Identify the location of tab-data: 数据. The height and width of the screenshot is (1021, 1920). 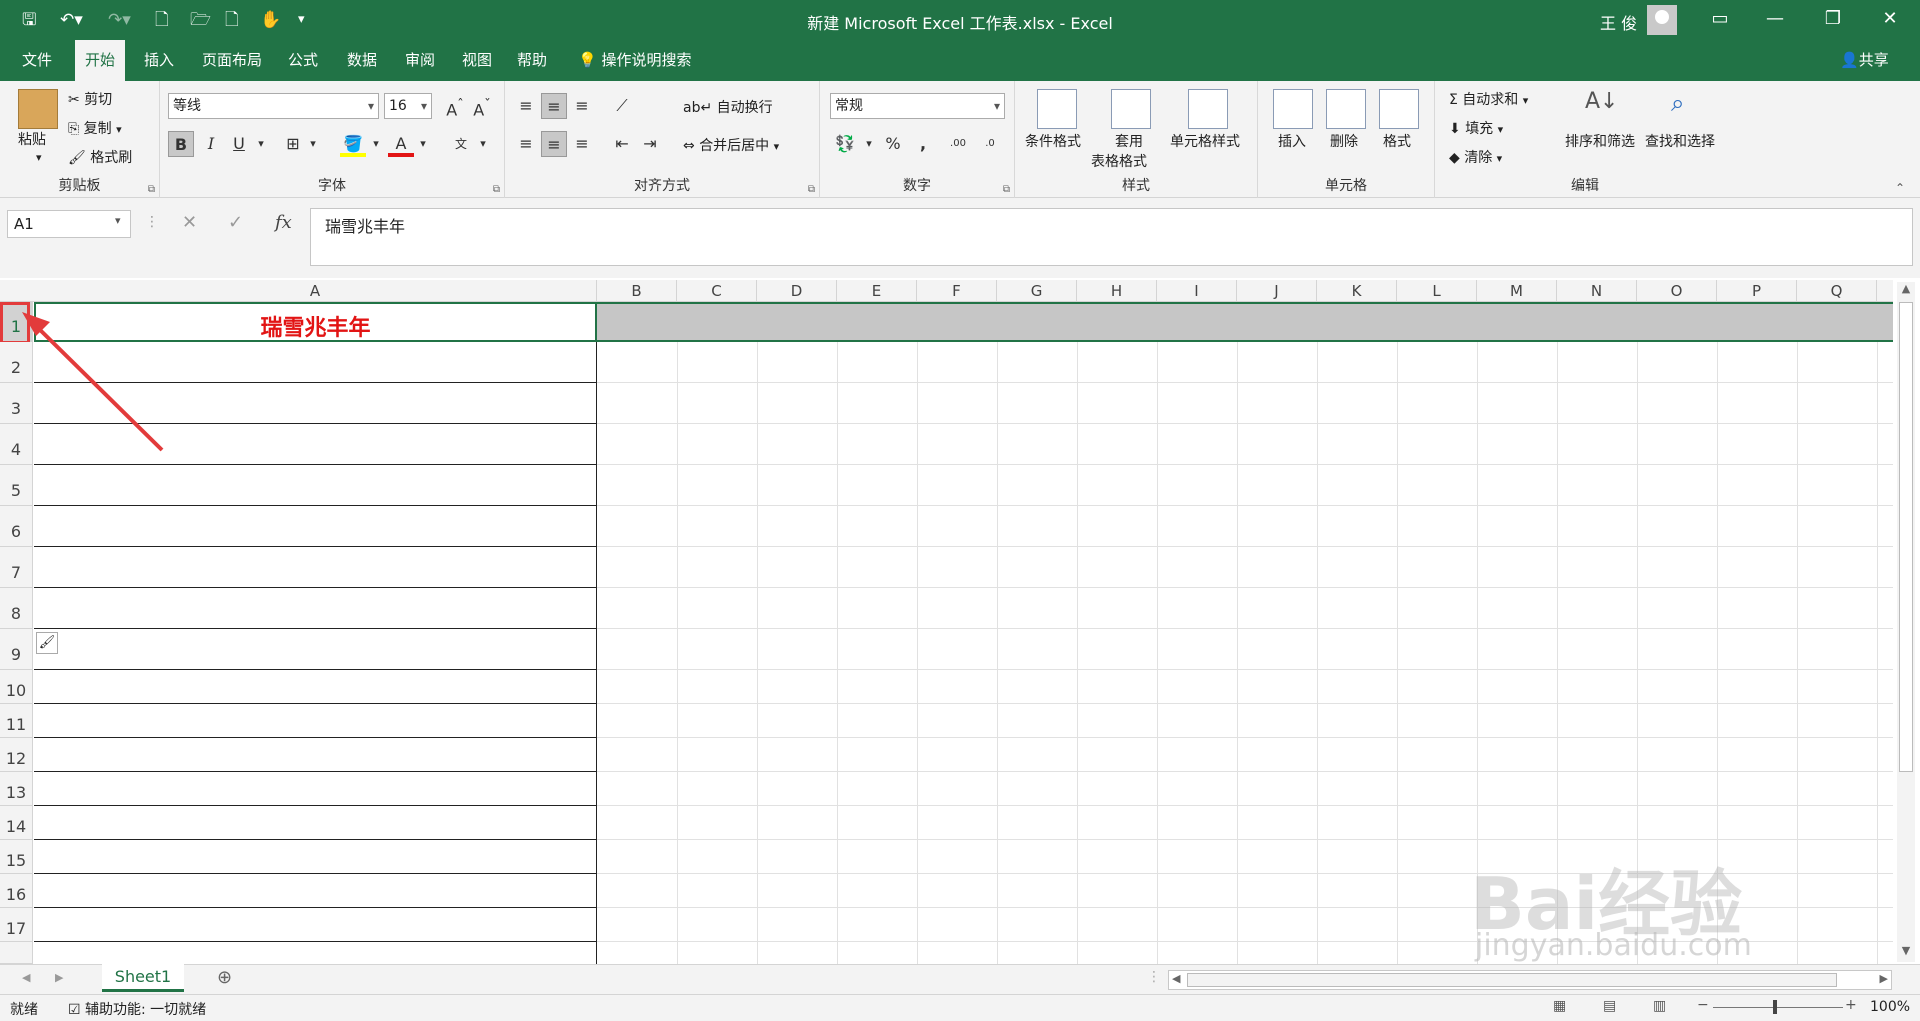
(362, 60).